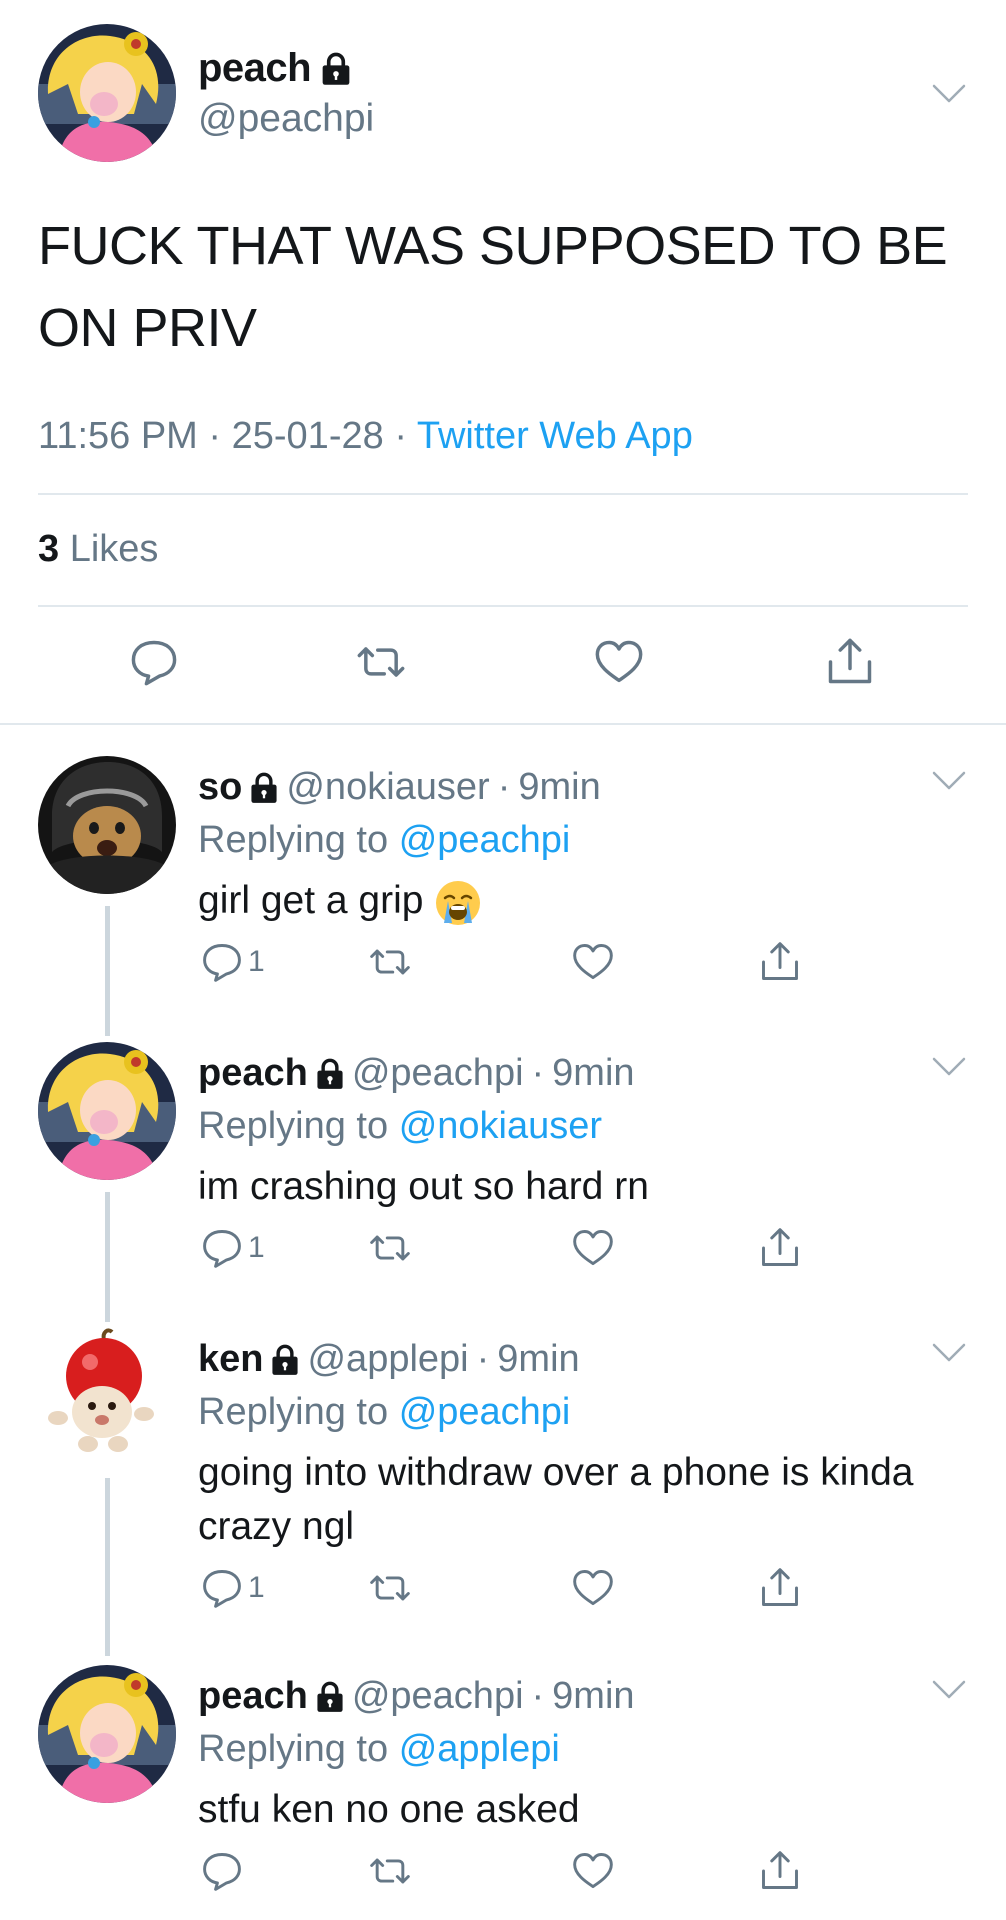 This screenshot has width=1006, height=1920. What do you see at coordinates (311, 900) in the screenshot?
I see `reply-text-content: girl get a grip` at bounding box center [311, 900].